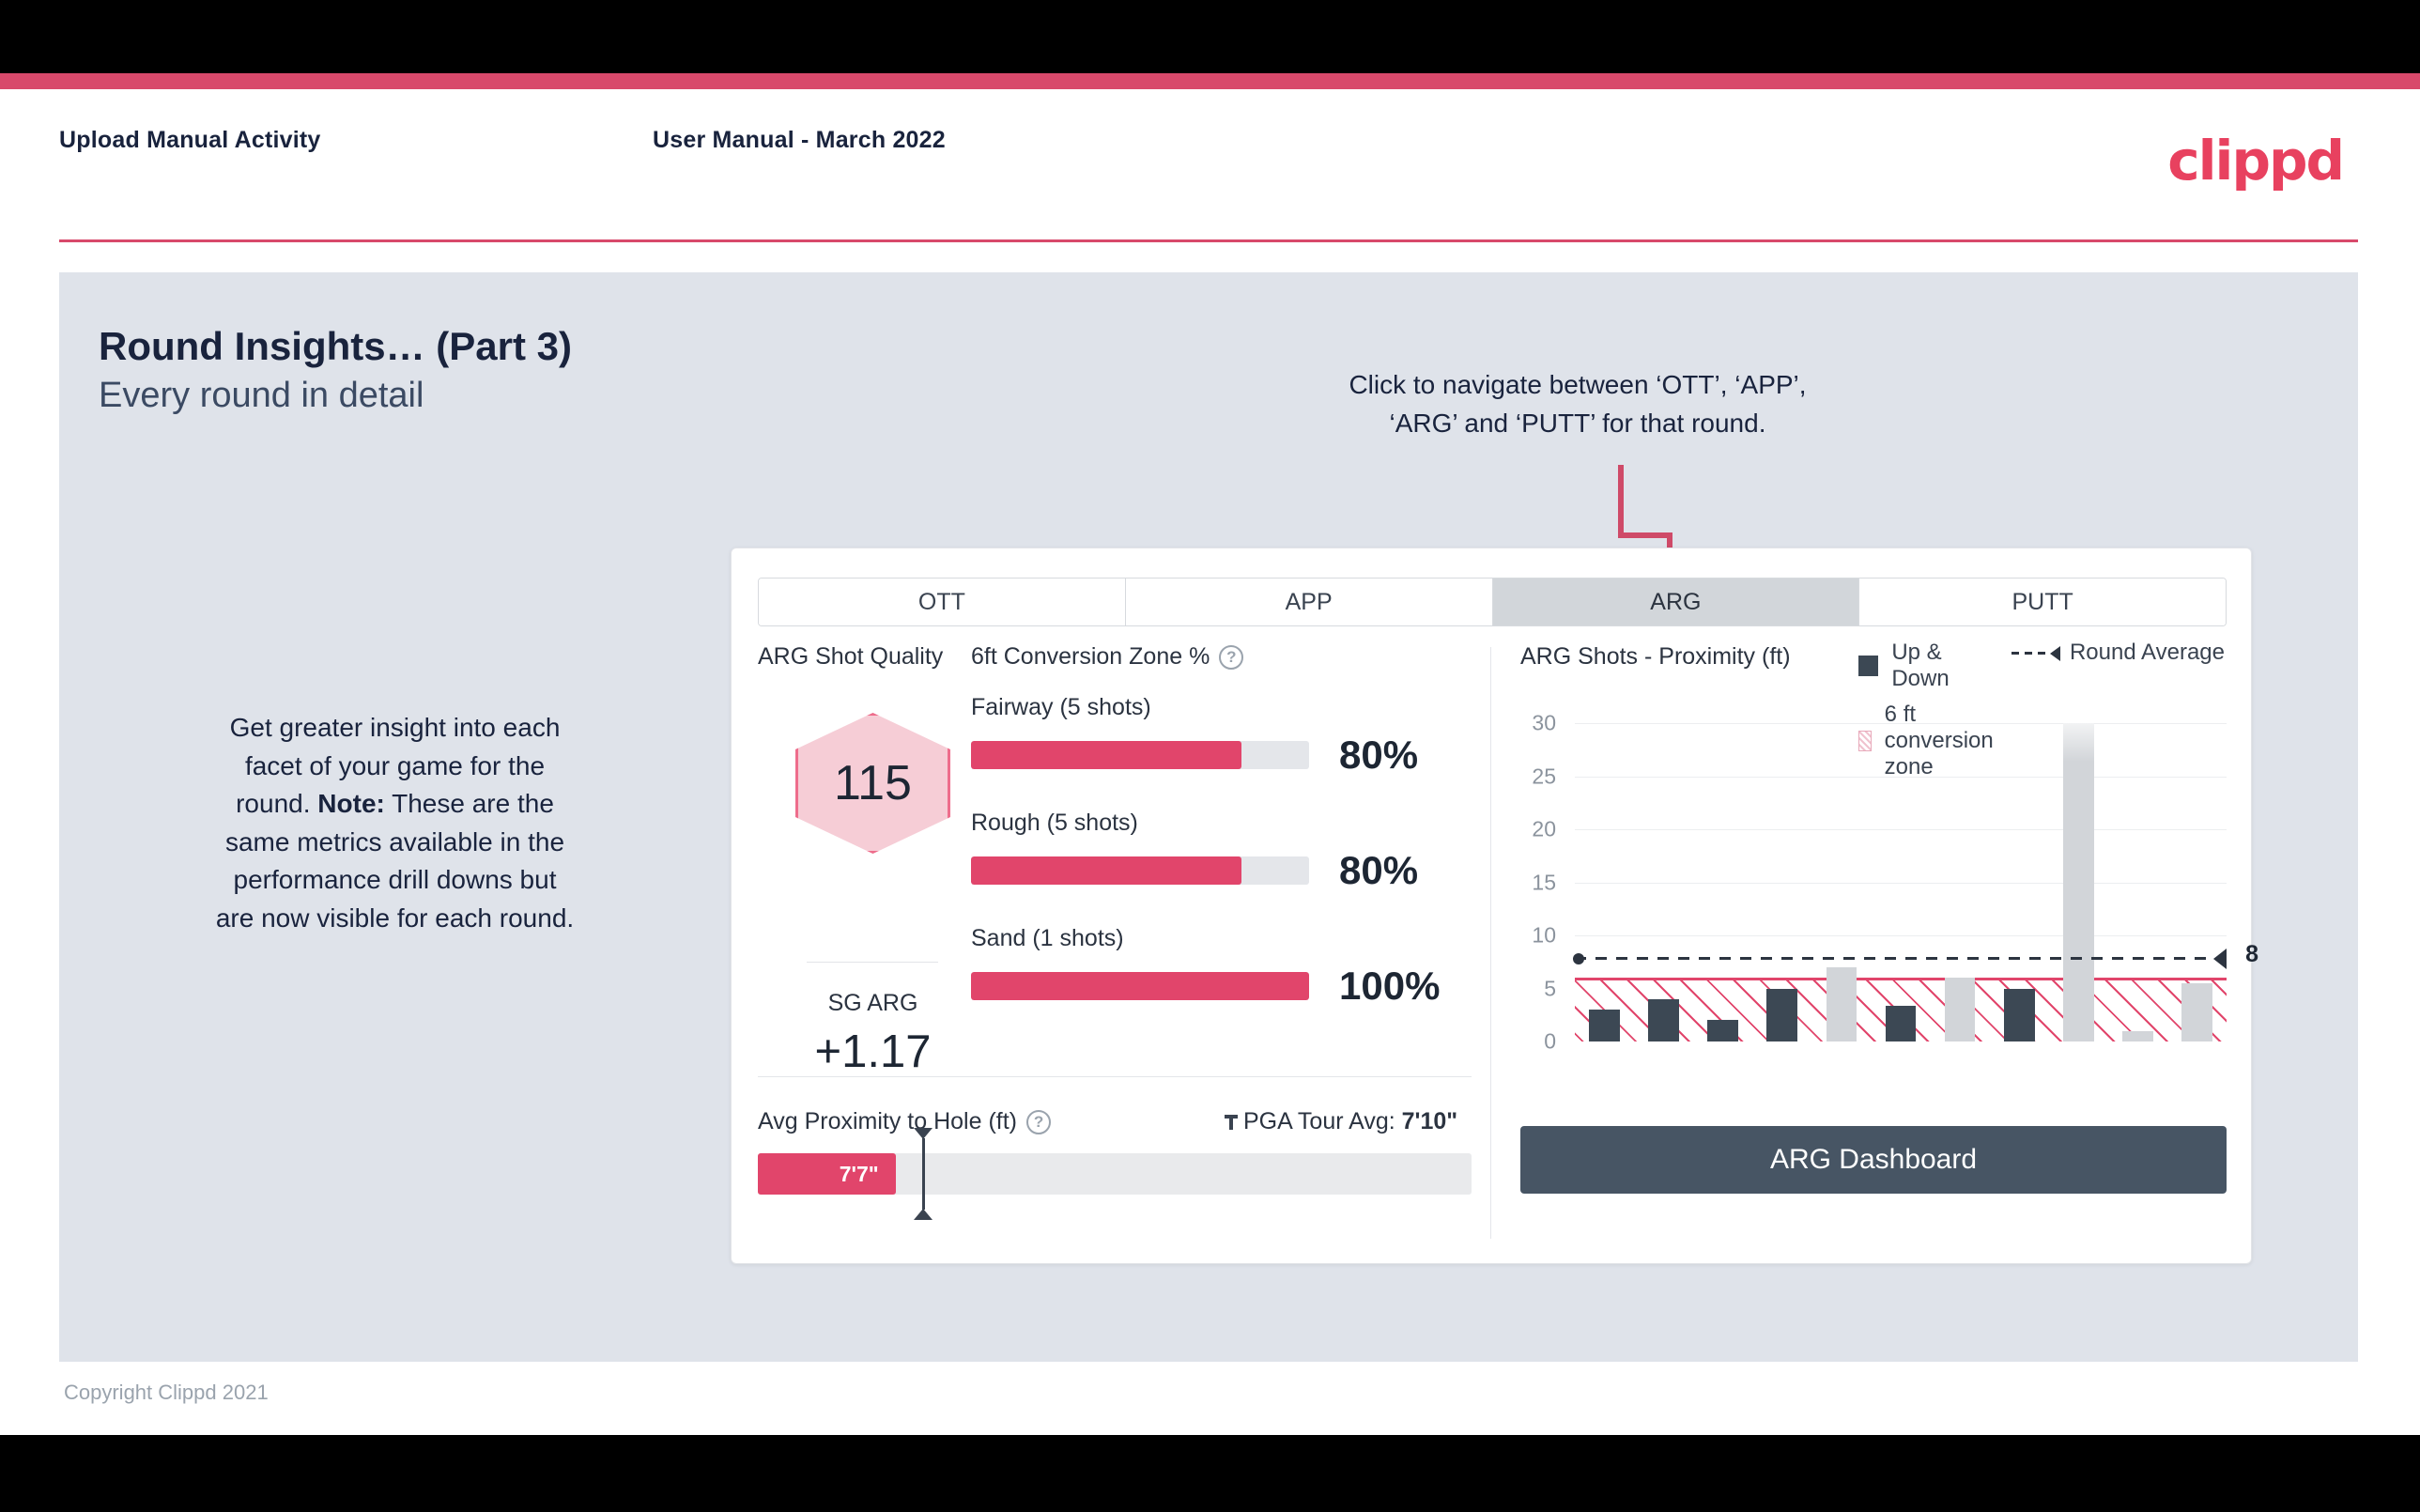 The width and height of the screenshot is (2420, 1512). I want to click on pga-tour-avg: PGA Tour Avg: 7'10", so click(1341, 1121).